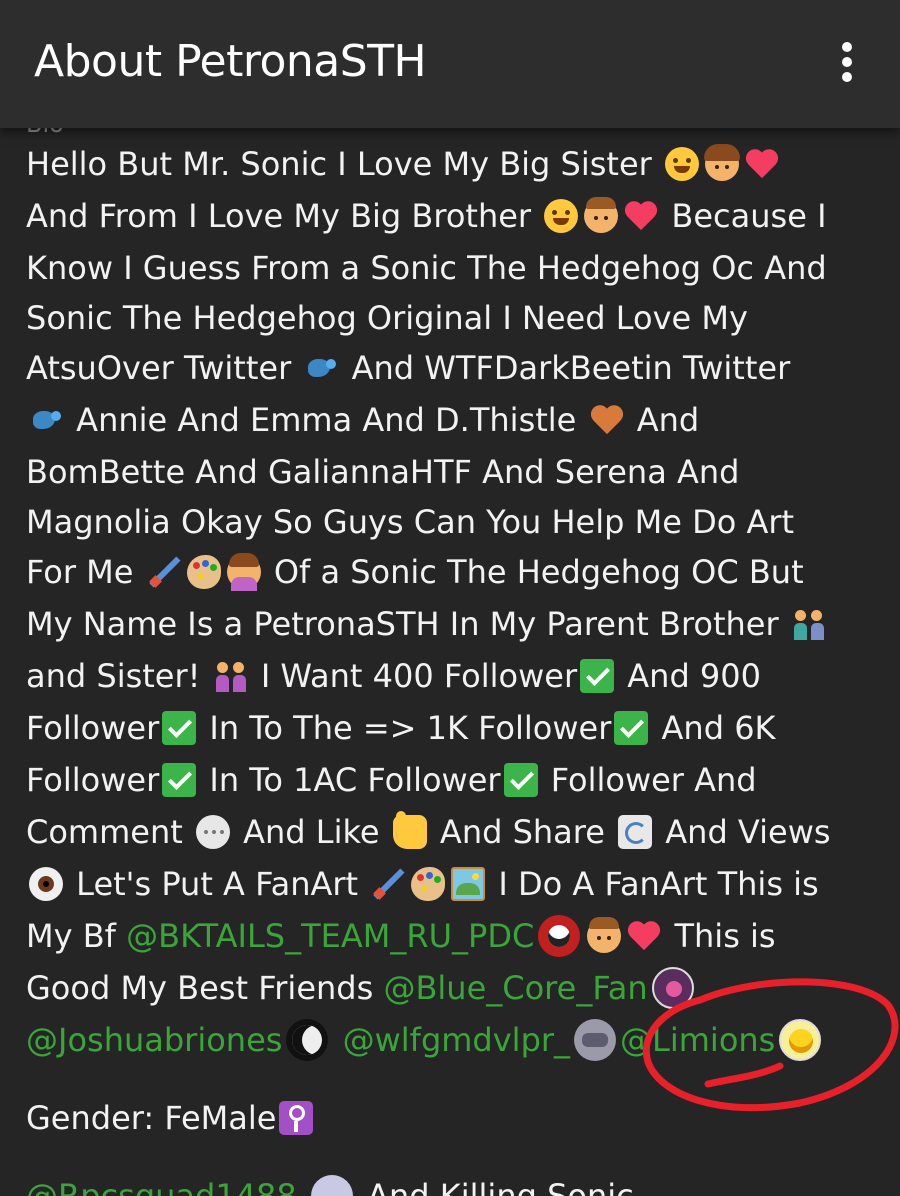 This screenshot has height=1196, width=900. Describe the element at coordinates (426, 216) in the screenshot. I see `bio-line: And From I Love My Big Brother Because I` at that location.